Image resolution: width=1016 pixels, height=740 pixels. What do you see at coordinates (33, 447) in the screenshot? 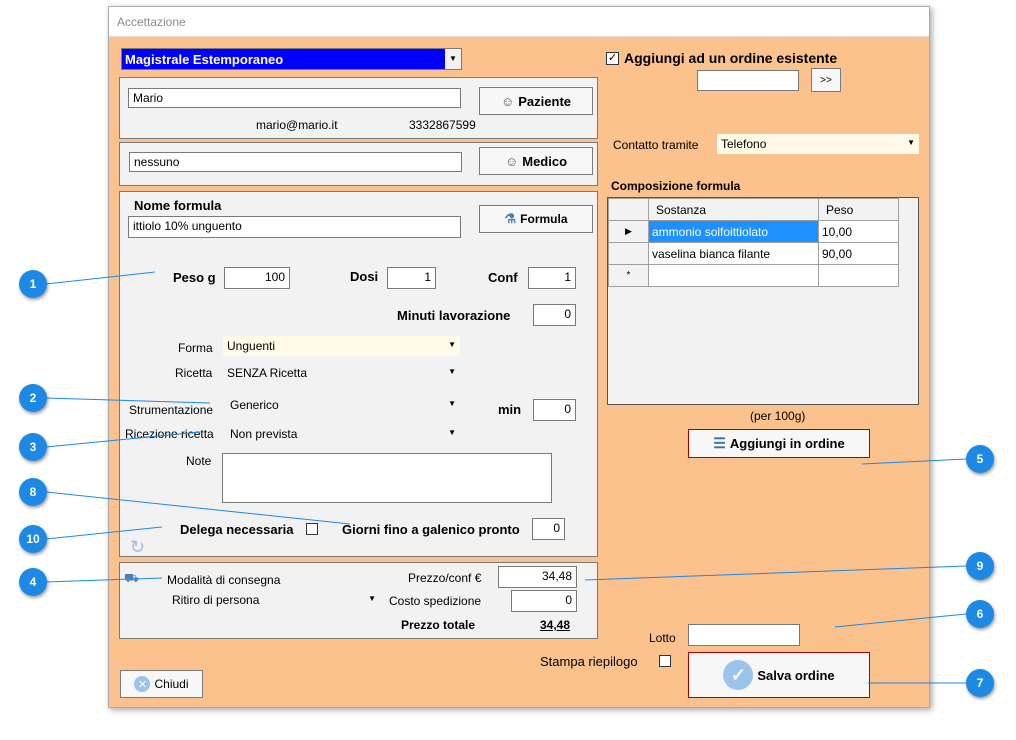
I see `callout-3: 3` at bounding box center [33, 447].